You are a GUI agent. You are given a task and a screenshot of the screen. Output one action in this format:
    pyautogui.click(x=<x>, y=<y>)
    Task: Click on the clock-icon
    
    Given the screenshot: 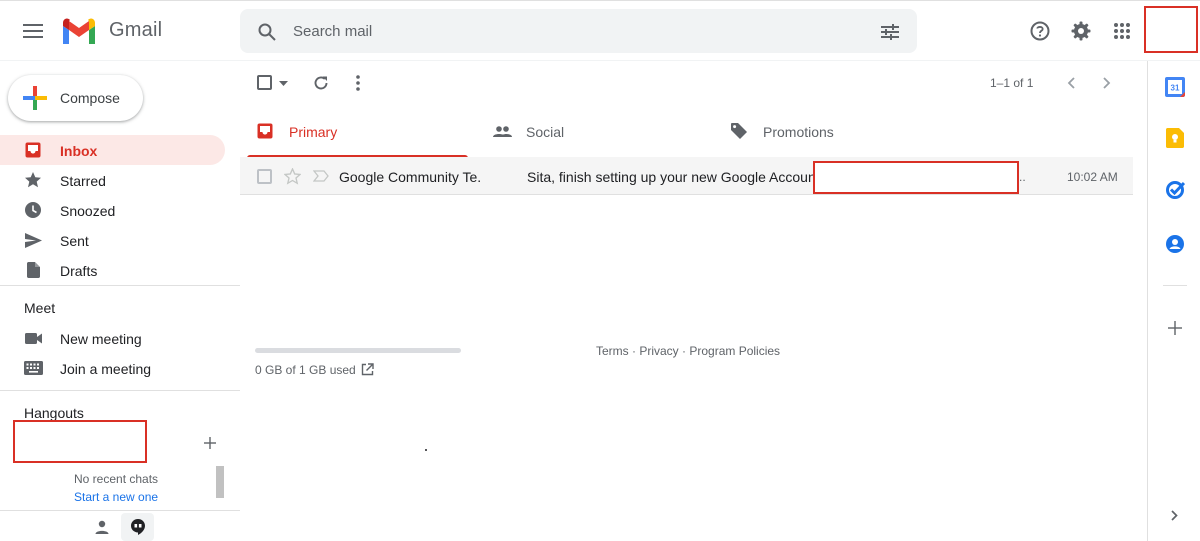 What is the action you would take?
    pyautogui.click(x=33, y=210)
    